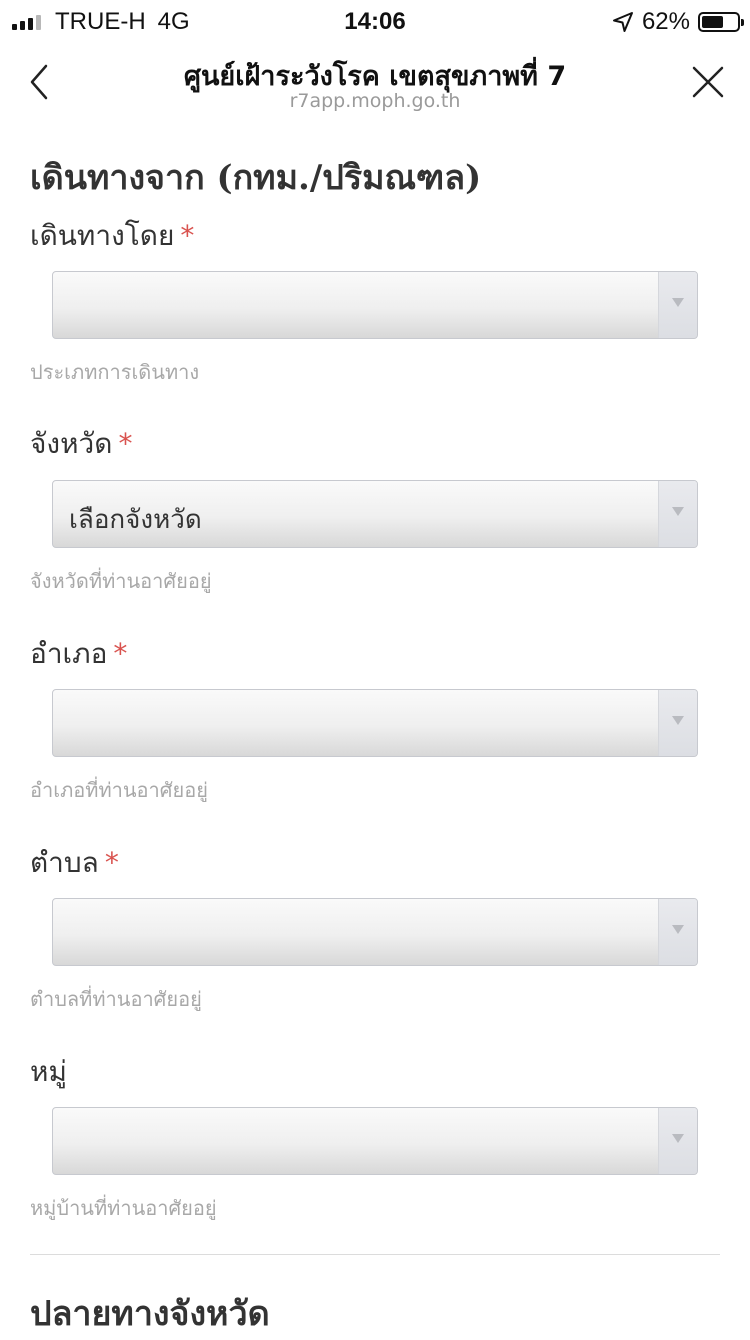 The height and width of the screenshot is (1340, 750). What do you see at coordinates (121, 581) in the screenshot?
I see `helper-text-province: จังหวัดที่ท่านอาศัยอยู่` at bounding box center [121, 581].